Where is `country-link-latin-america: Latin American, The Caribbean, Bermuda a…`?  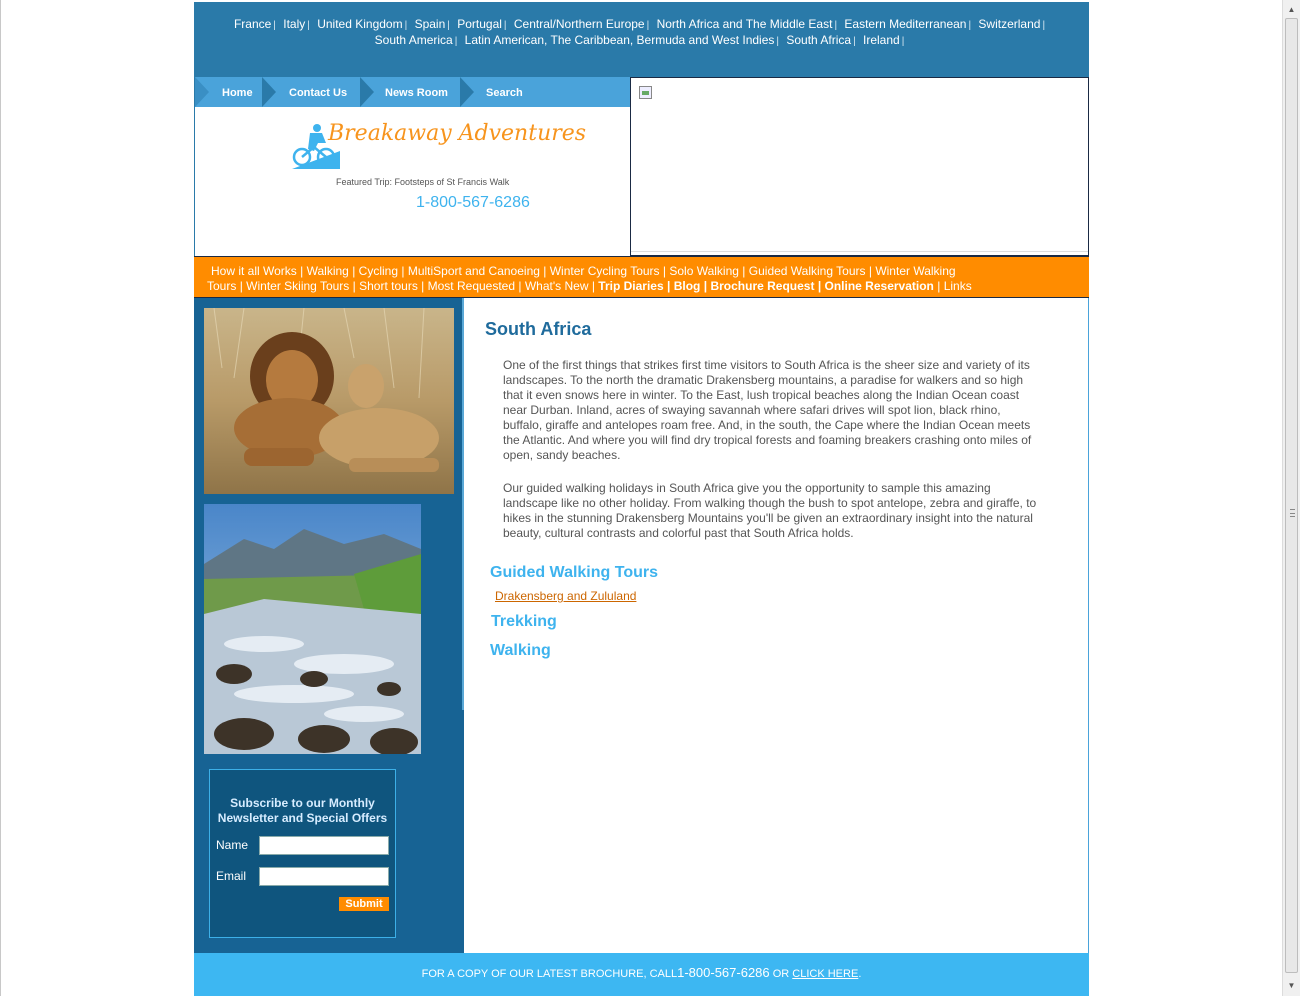
country-link-latin-america: Latin American, The Caribbean, Bermuda a… is located at coordinates (620, 40).